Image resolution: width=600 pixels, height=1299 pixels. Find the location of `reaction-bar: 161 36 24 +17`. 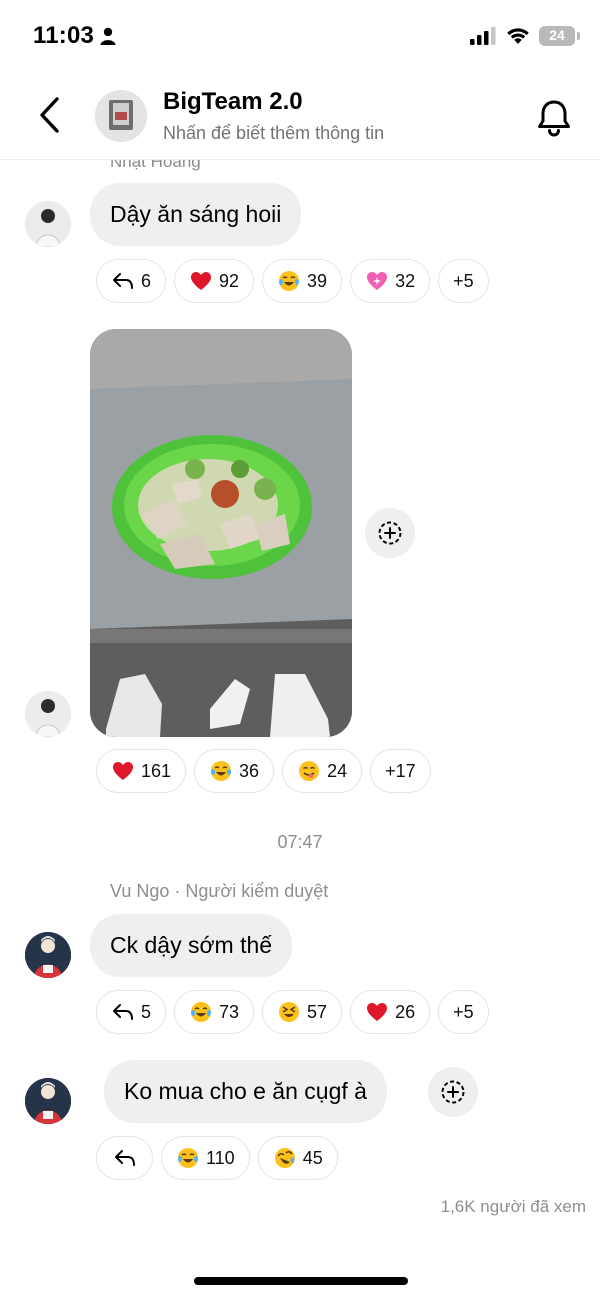

reaction-bar: 161 36 24 +17 is located at coordinates (263, 771).